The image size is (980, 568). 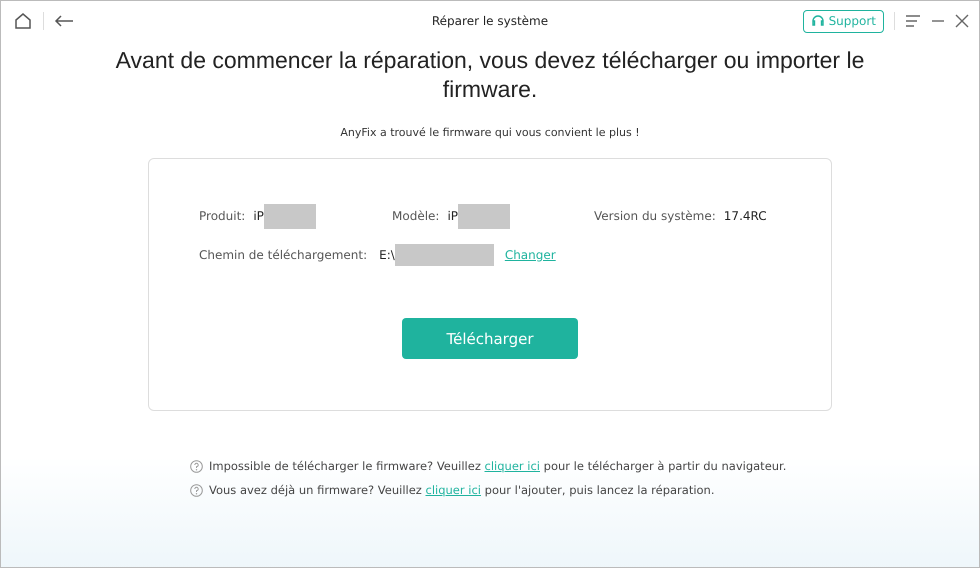 I want to click on download-button: Télécharger, so click(x=490, y=338).